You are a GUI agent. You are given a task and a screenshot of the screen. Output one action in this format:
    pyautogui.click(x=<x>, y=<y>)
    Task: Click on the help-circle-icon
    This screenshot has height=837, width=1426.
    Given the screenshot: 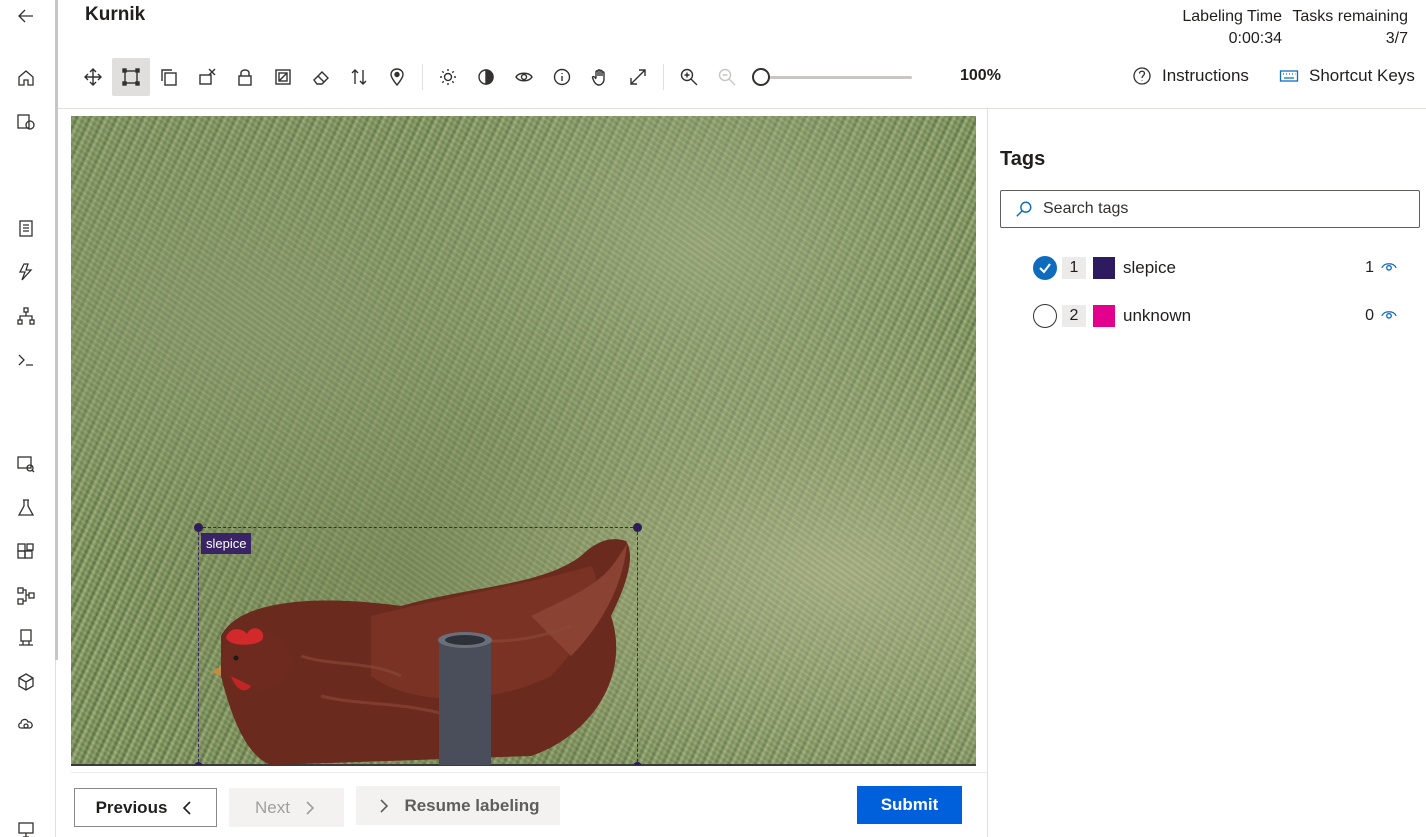 What is the action you would take?
    pyautogui.click(x=1142, y=76)
    